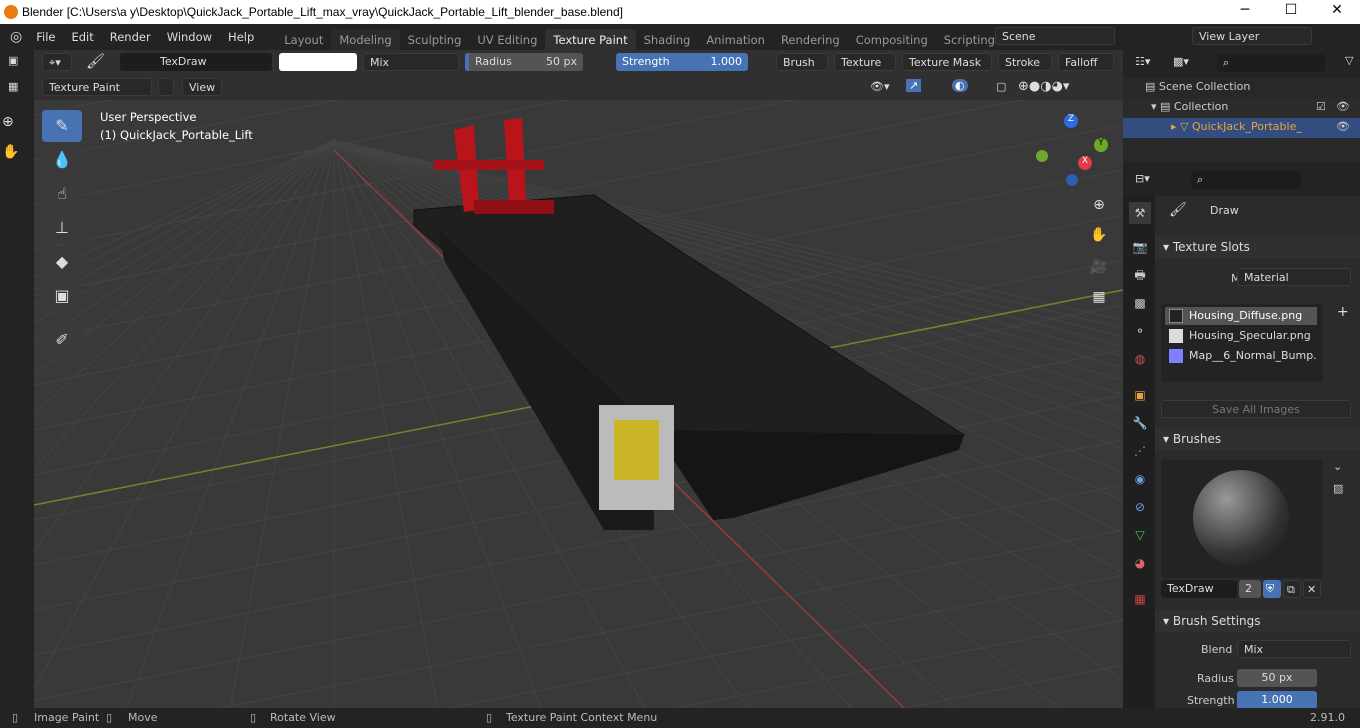 The height and width of the screenshot is (728, 1360). I want to click on outliner-display-icon: ☷▾, so click(1142, 61).